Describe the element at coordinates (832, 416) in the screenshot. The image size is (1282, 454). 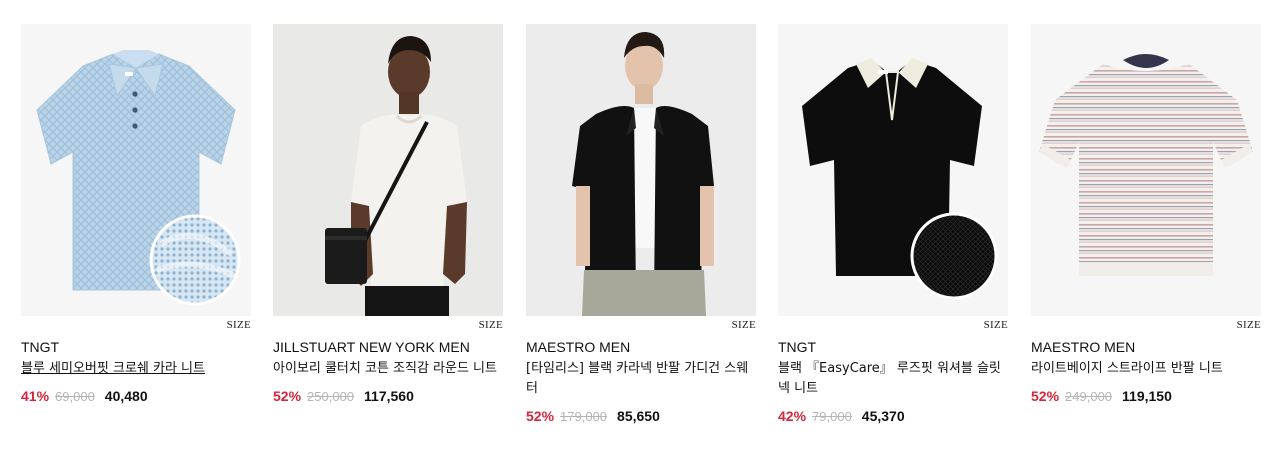
I see `original-price: 79,000` at that location.